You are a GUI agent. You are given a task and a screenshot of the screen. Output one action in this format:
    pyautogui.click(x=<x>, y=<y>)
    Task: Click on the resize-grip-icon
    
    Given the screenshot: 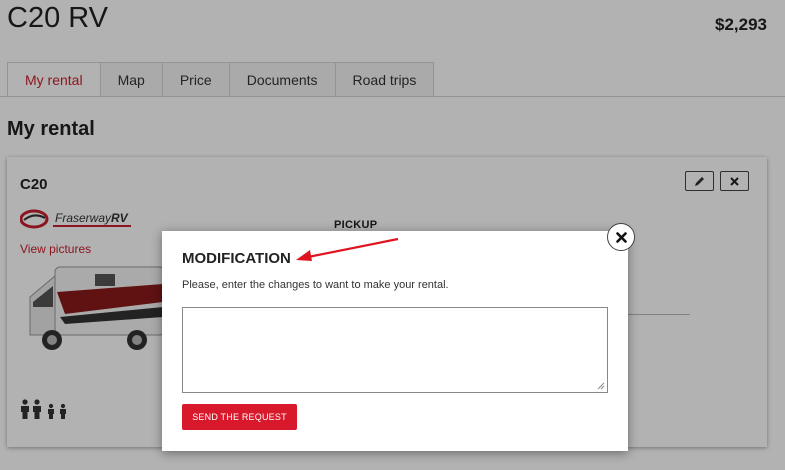 What is the action you would take?
    pyautogui.click(x=600, y=385)
    